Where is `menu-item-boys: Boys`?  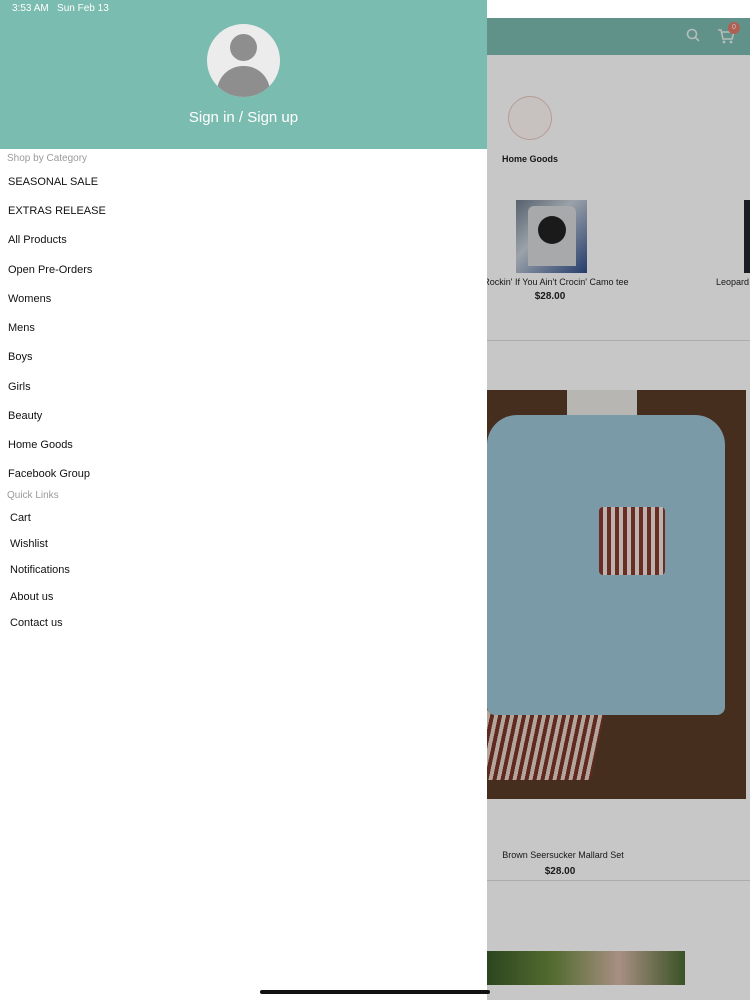
menu-item-boys: Boys is located at coordinates (20, 357).